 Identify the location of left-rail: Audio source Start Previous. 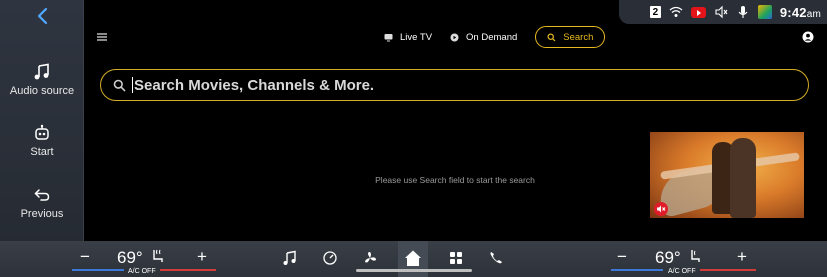
(42, 120).